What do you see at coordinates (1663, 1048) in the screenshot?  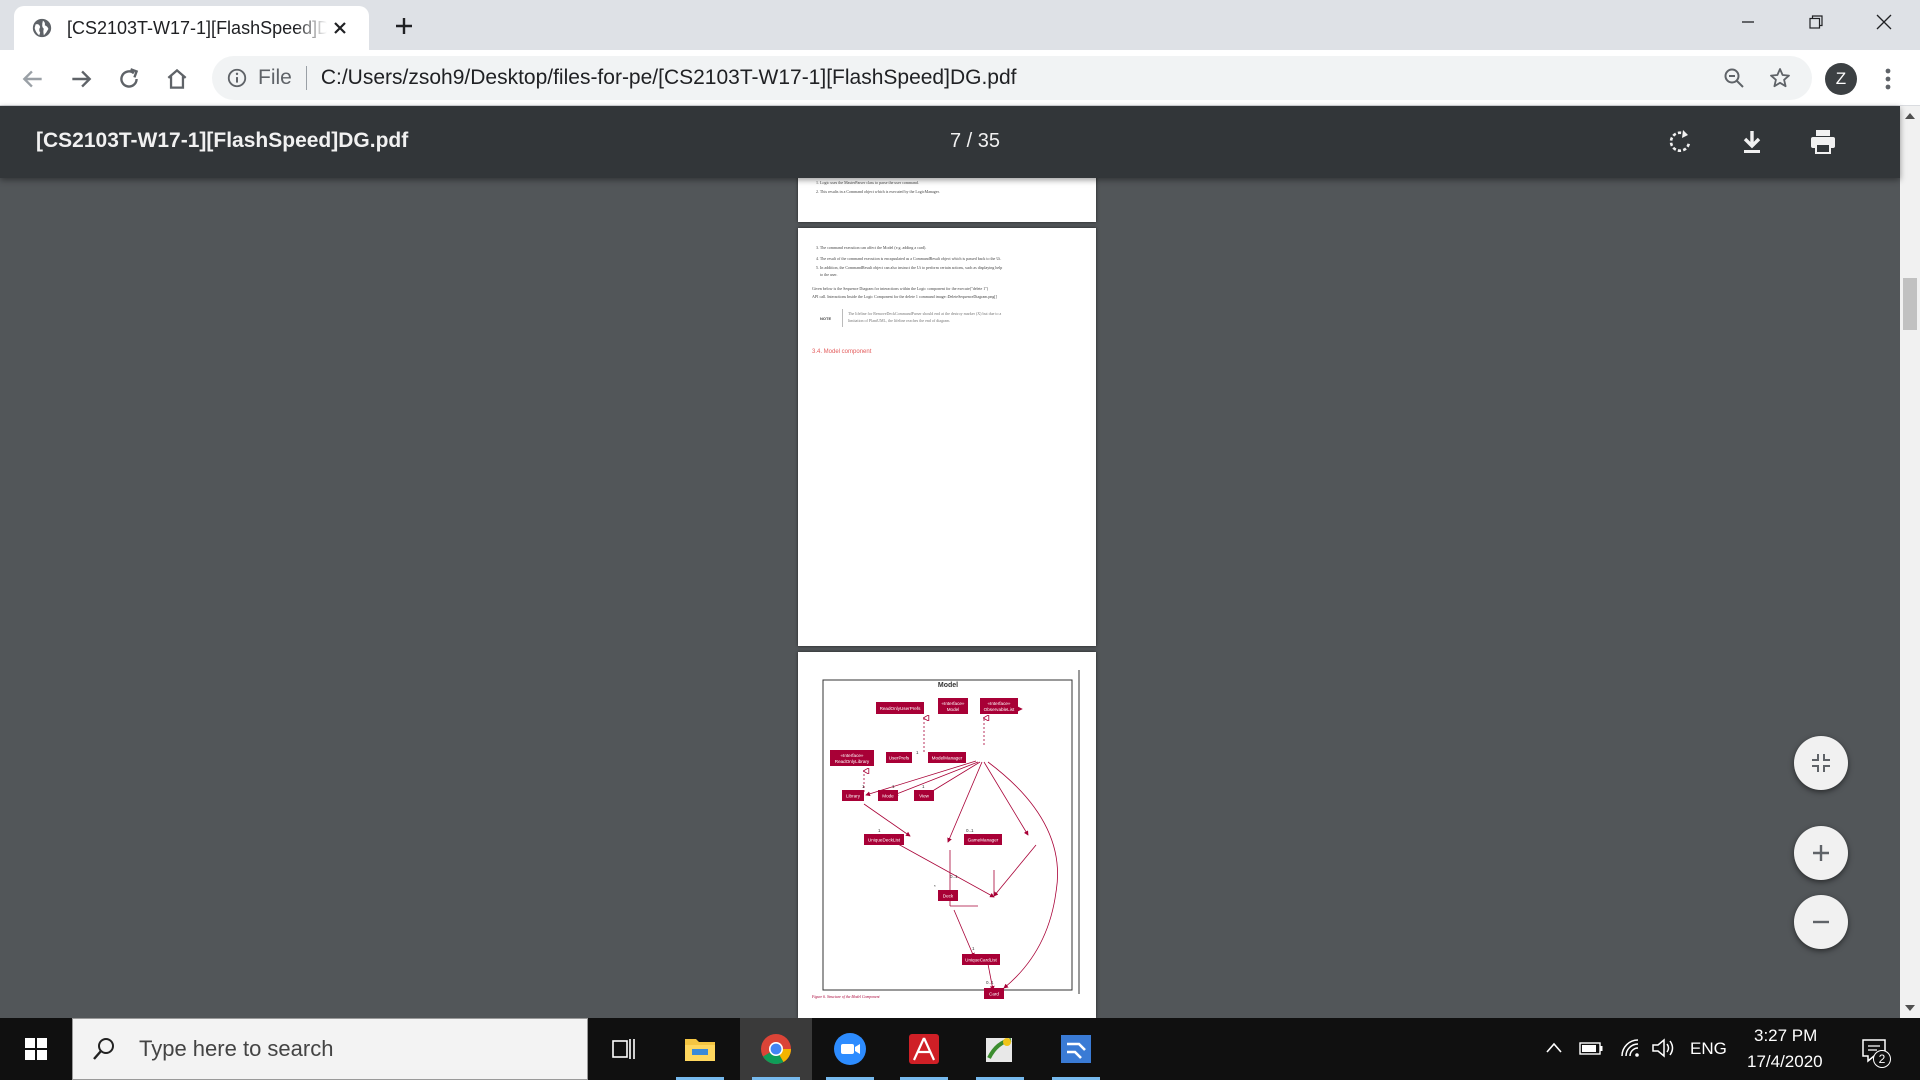 I see `volume-icon` at bounding box center [1663, 1048].